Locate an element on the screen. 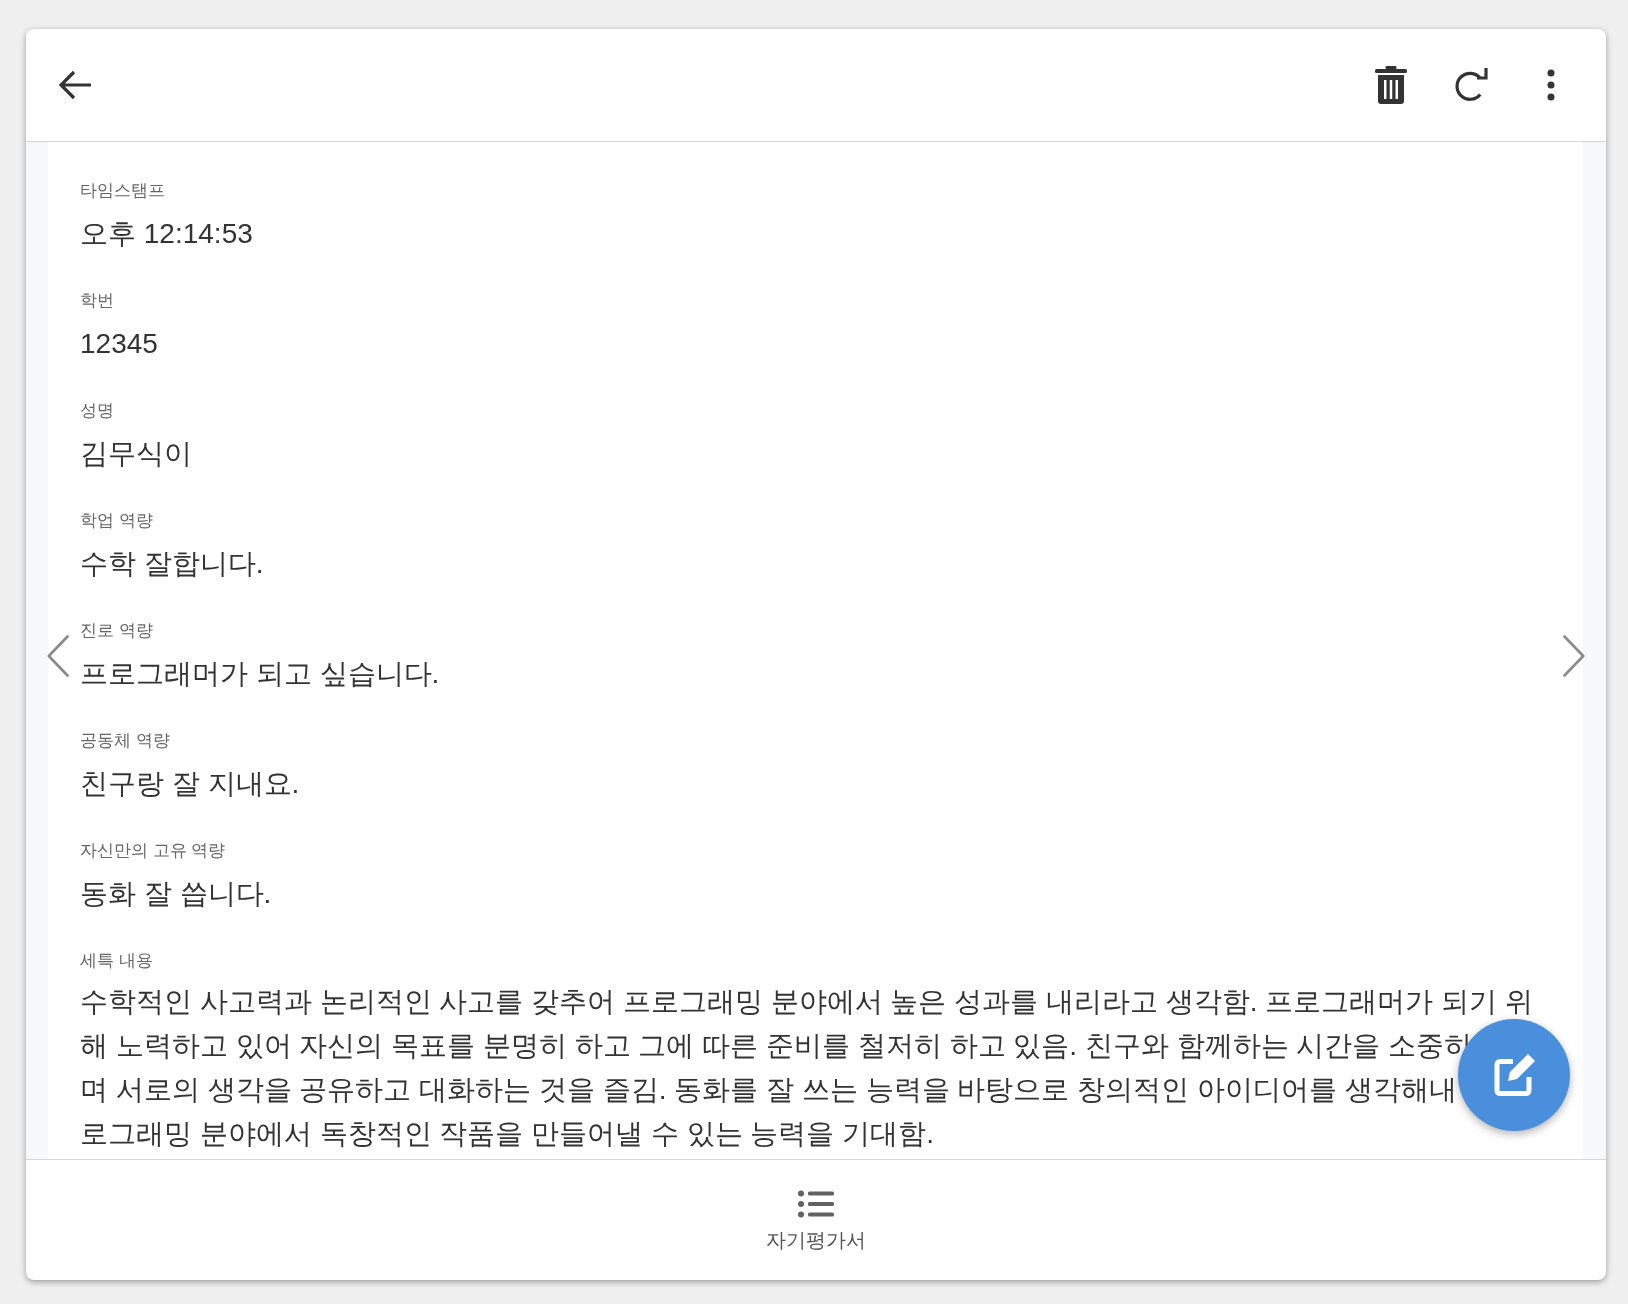  field-label: 세특 내용 is located at coordinates (116, 961).